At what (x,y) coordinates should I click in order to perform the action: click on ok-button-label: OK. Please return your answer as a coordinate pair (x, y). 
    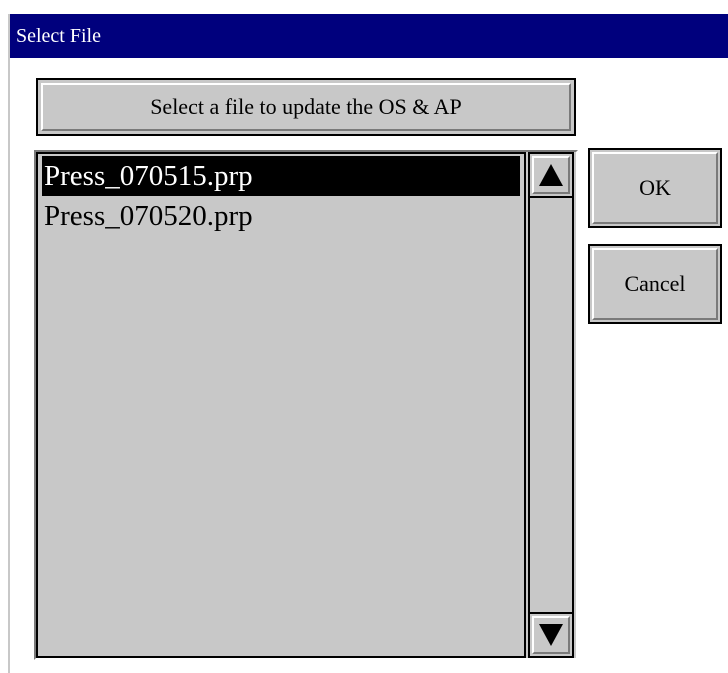
    Looking at the image, I should click on (655, 187).